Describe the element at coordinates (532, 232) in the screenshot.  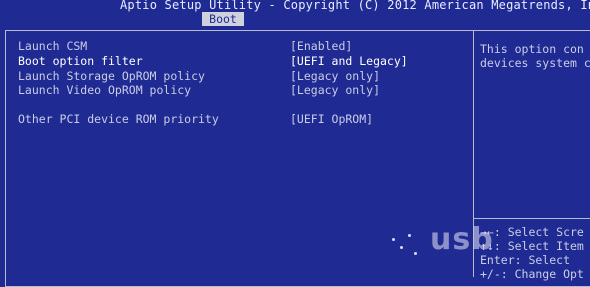
I see `key-line: →←: Select Scre` at that location.